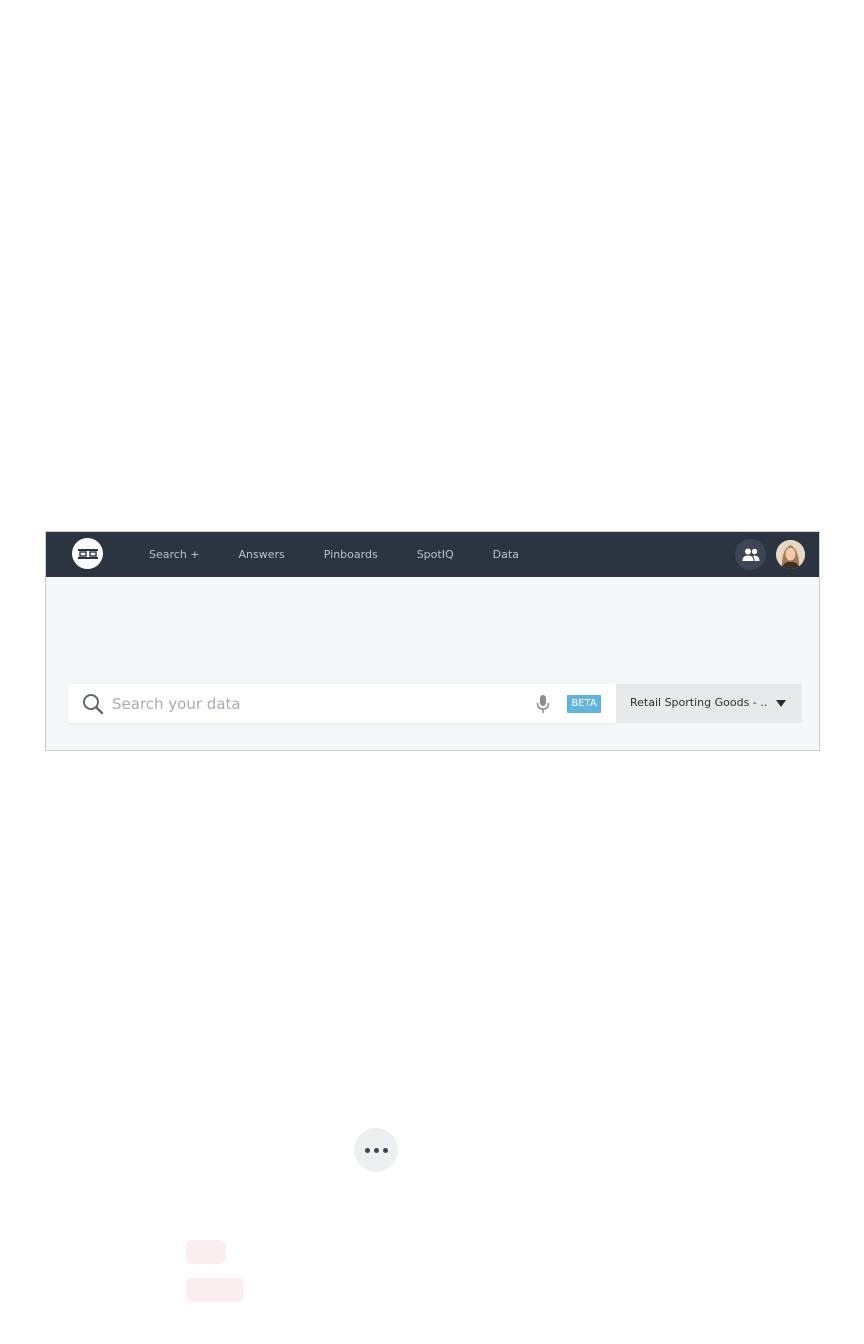  I want to click on nav-item-pinboards: Pinboards, so click(351, 554).